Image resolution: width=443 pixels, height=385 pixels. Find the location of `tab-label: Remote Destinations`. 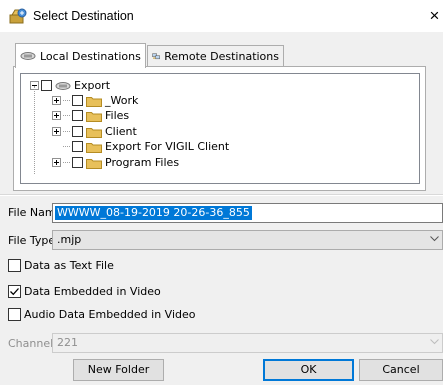

tab-label: Remote Destinations is located at coordinates (221, 56).